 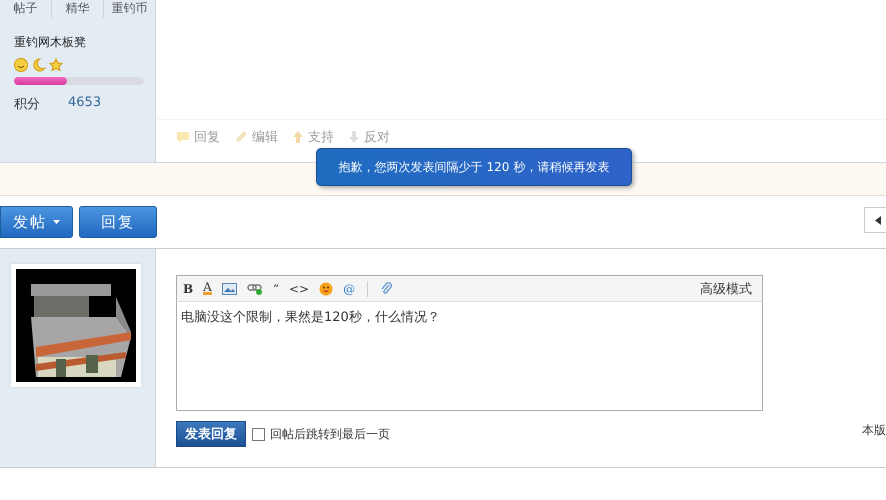 I want to click on up-arrow-icon, so click(x=298, y=137).